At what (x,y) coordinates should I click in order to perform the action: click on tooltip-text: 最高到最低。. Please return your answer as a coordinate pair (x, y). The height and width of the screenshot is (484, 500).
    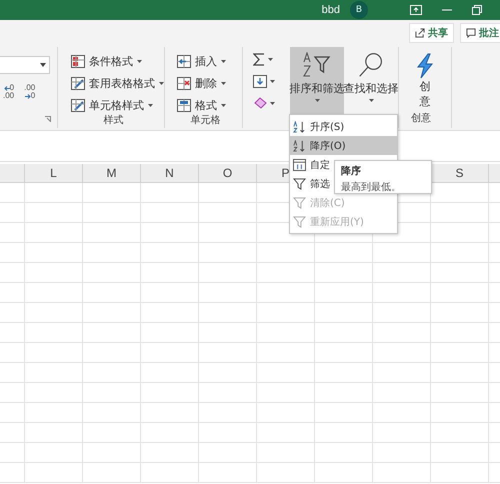
    Looking at the image, I should click on (371, 187).